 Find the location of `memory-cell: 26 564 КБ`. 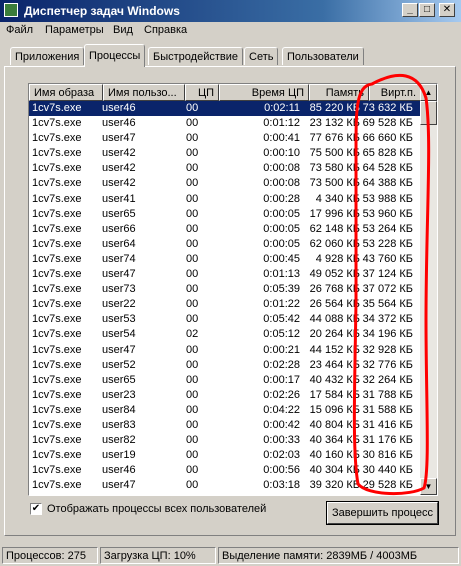

memory-cell: 26 564 КБ is located at coordinates (334, 304).